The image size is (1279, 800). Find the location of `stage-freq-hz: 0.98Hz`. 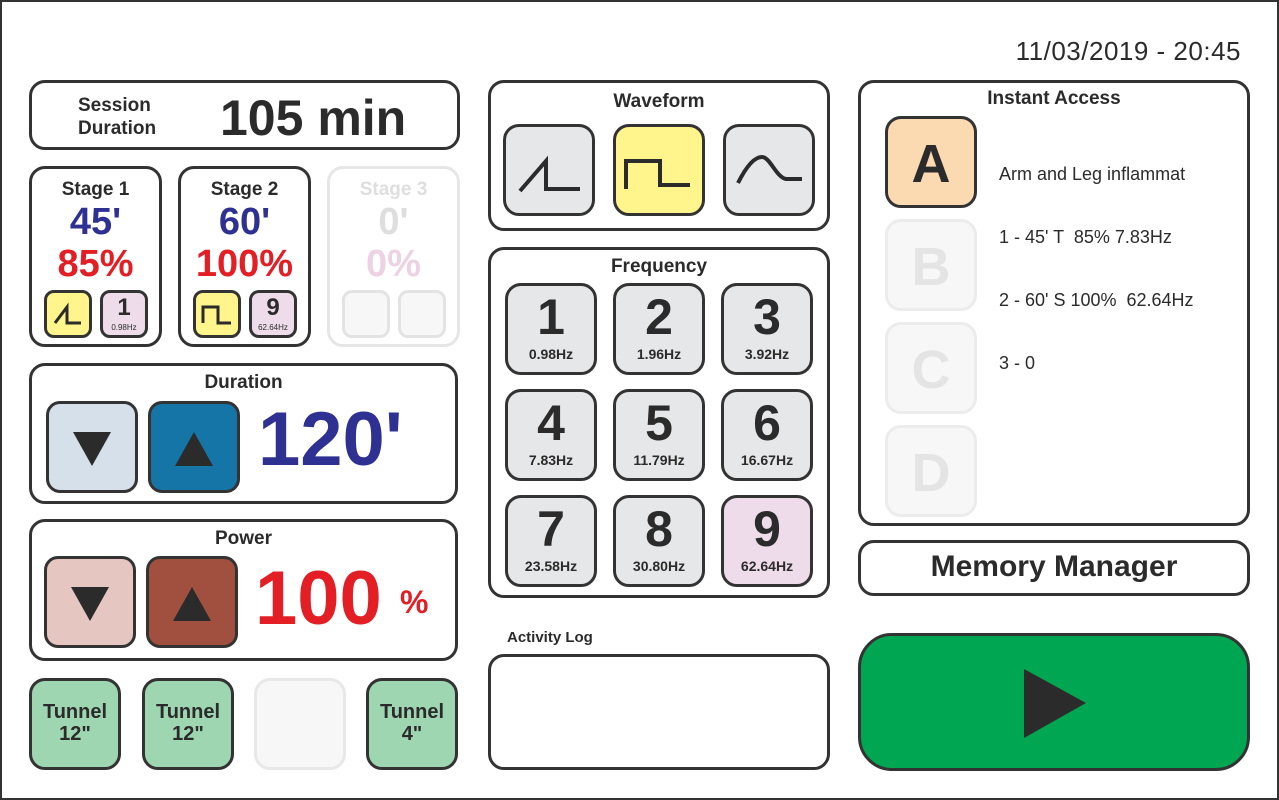

stage-freq-hz: 0.98Hz is located at coordinates (124, 327).